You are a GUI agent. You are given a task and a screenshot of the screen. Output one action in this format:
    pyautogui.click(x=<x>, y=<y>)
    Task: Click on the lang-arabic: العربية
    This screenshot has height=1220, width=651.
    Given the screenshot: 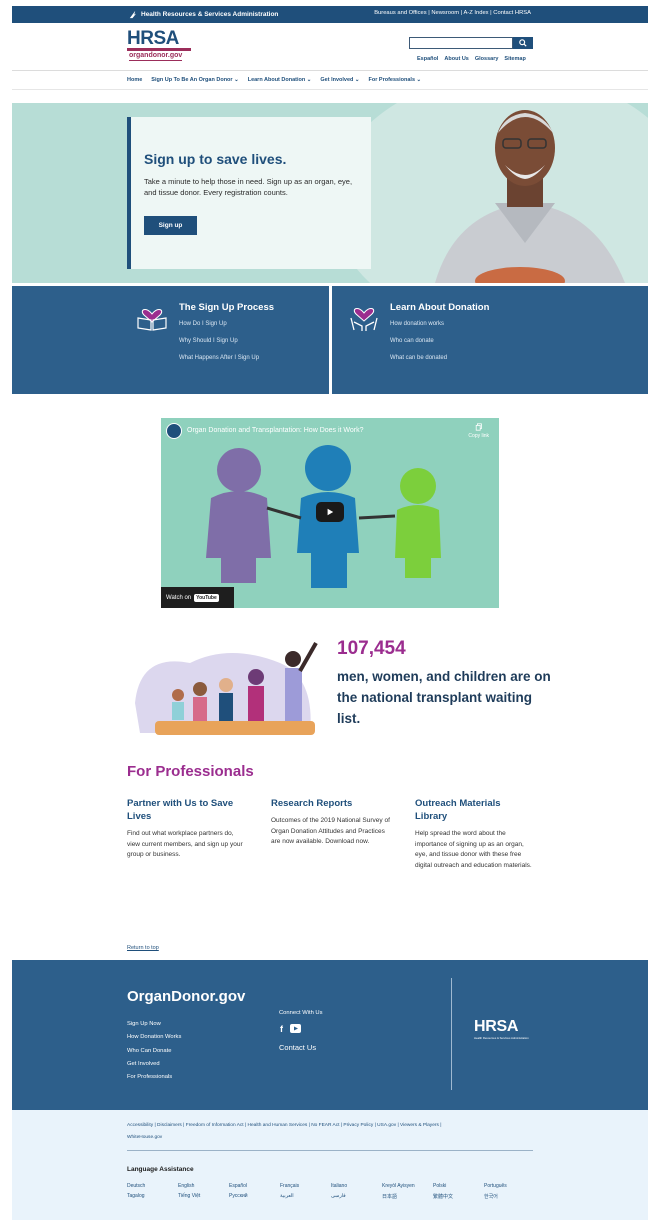 What is the action you would take?
    pyautogui.click(x=305, y=1196)
    